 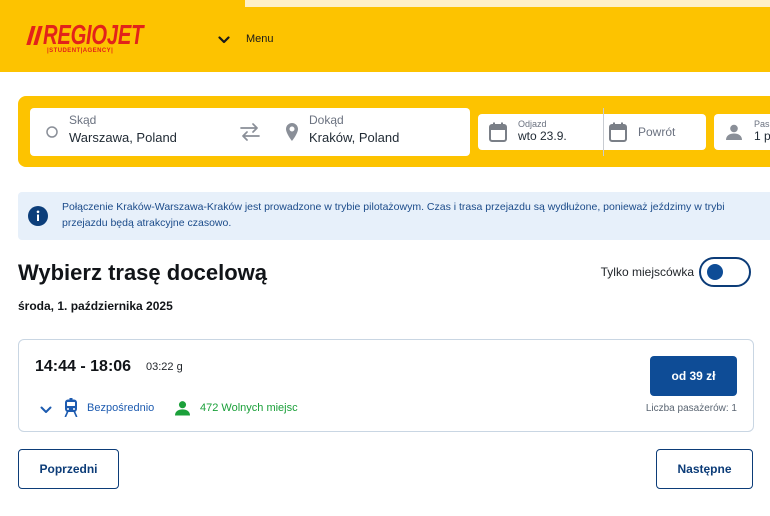 I want to click on passengers-field: Pas 1 p, so click(x=742, y=132).